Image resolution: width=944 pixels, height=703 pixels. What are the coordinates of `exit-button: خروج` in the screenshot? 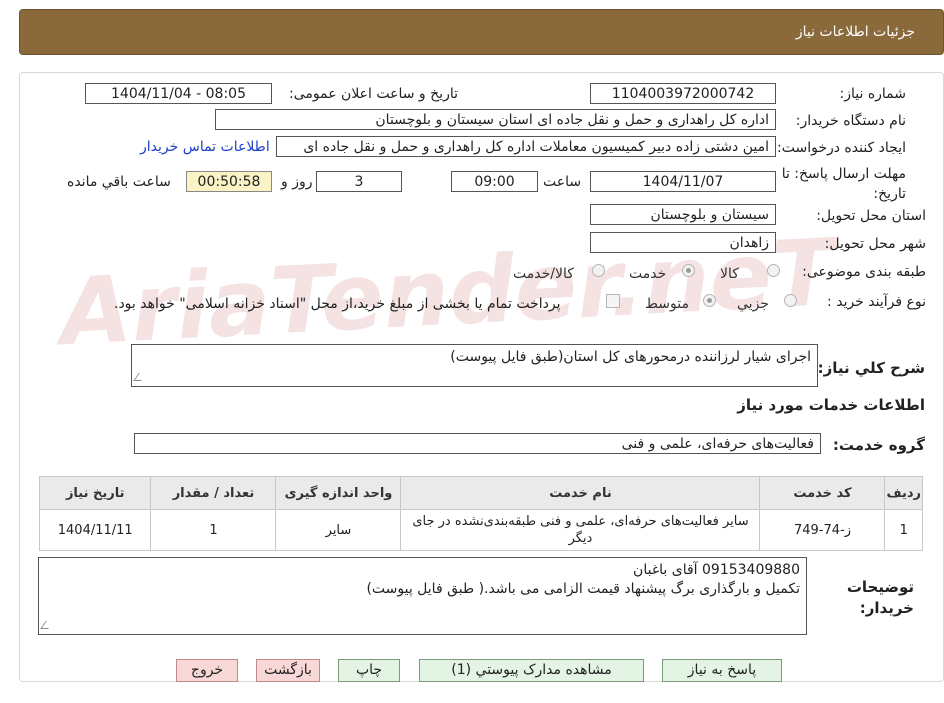 It's located at (207, 670).